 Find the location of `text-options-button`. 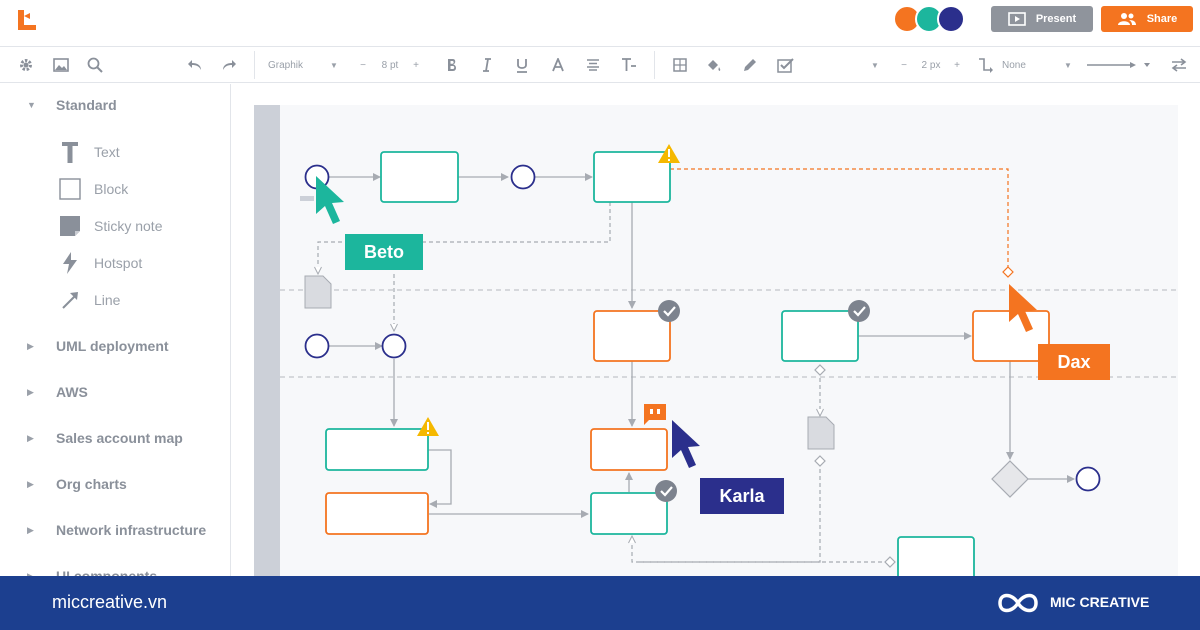

text-options-button is located at coordinates (629, 65).